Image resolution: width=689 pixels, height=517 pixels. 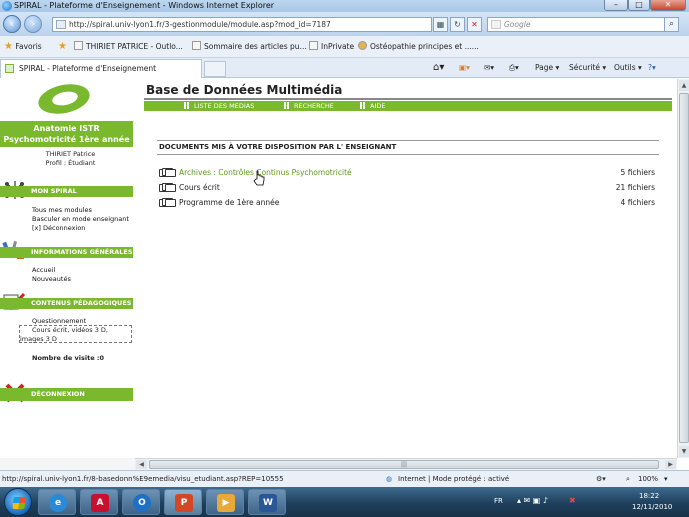 What do you see at coordinates (671, 24) in the screenshot?
I see `search-icon: ⌕` at bounding box center [671, 24].